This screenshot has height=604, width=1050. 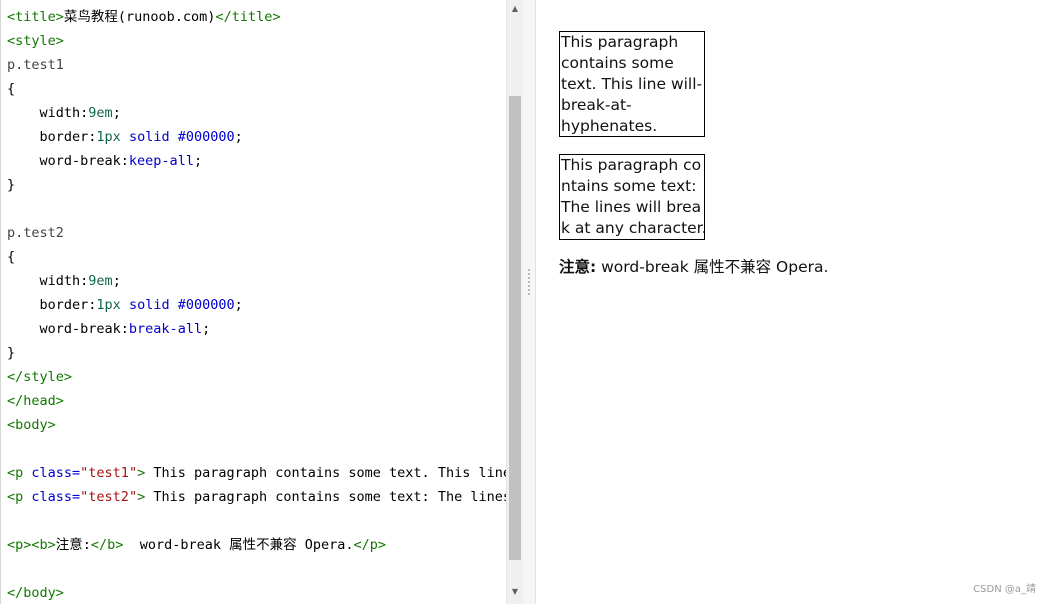 I want to click on code-token: </title>, so click(x=248, y=17).